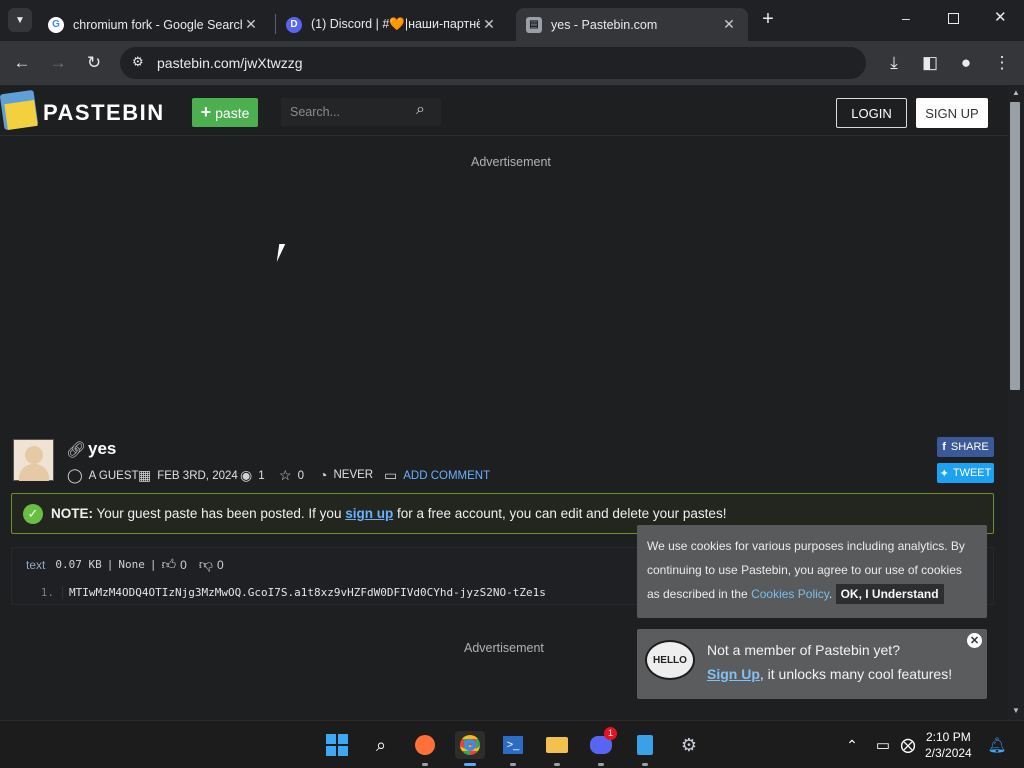  I want to click on paste-views: ◉ 1, so click(252, 475).